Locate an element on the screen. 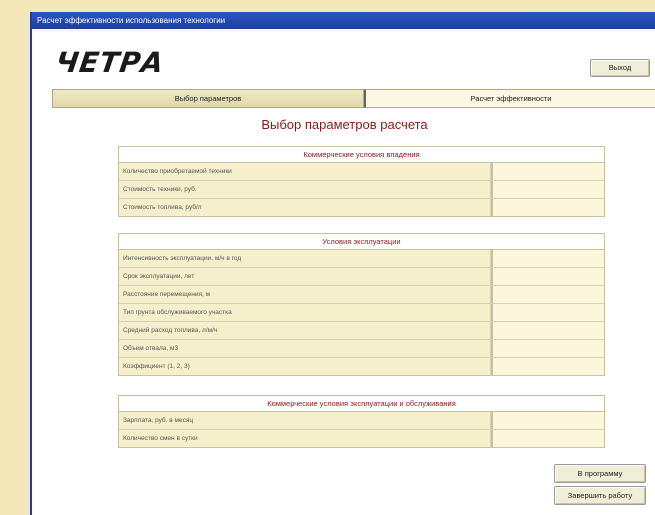 This screenshot has height=515, width=655. field-label: Стоимость топлива, руб/л is located at coordinates (305, 207).